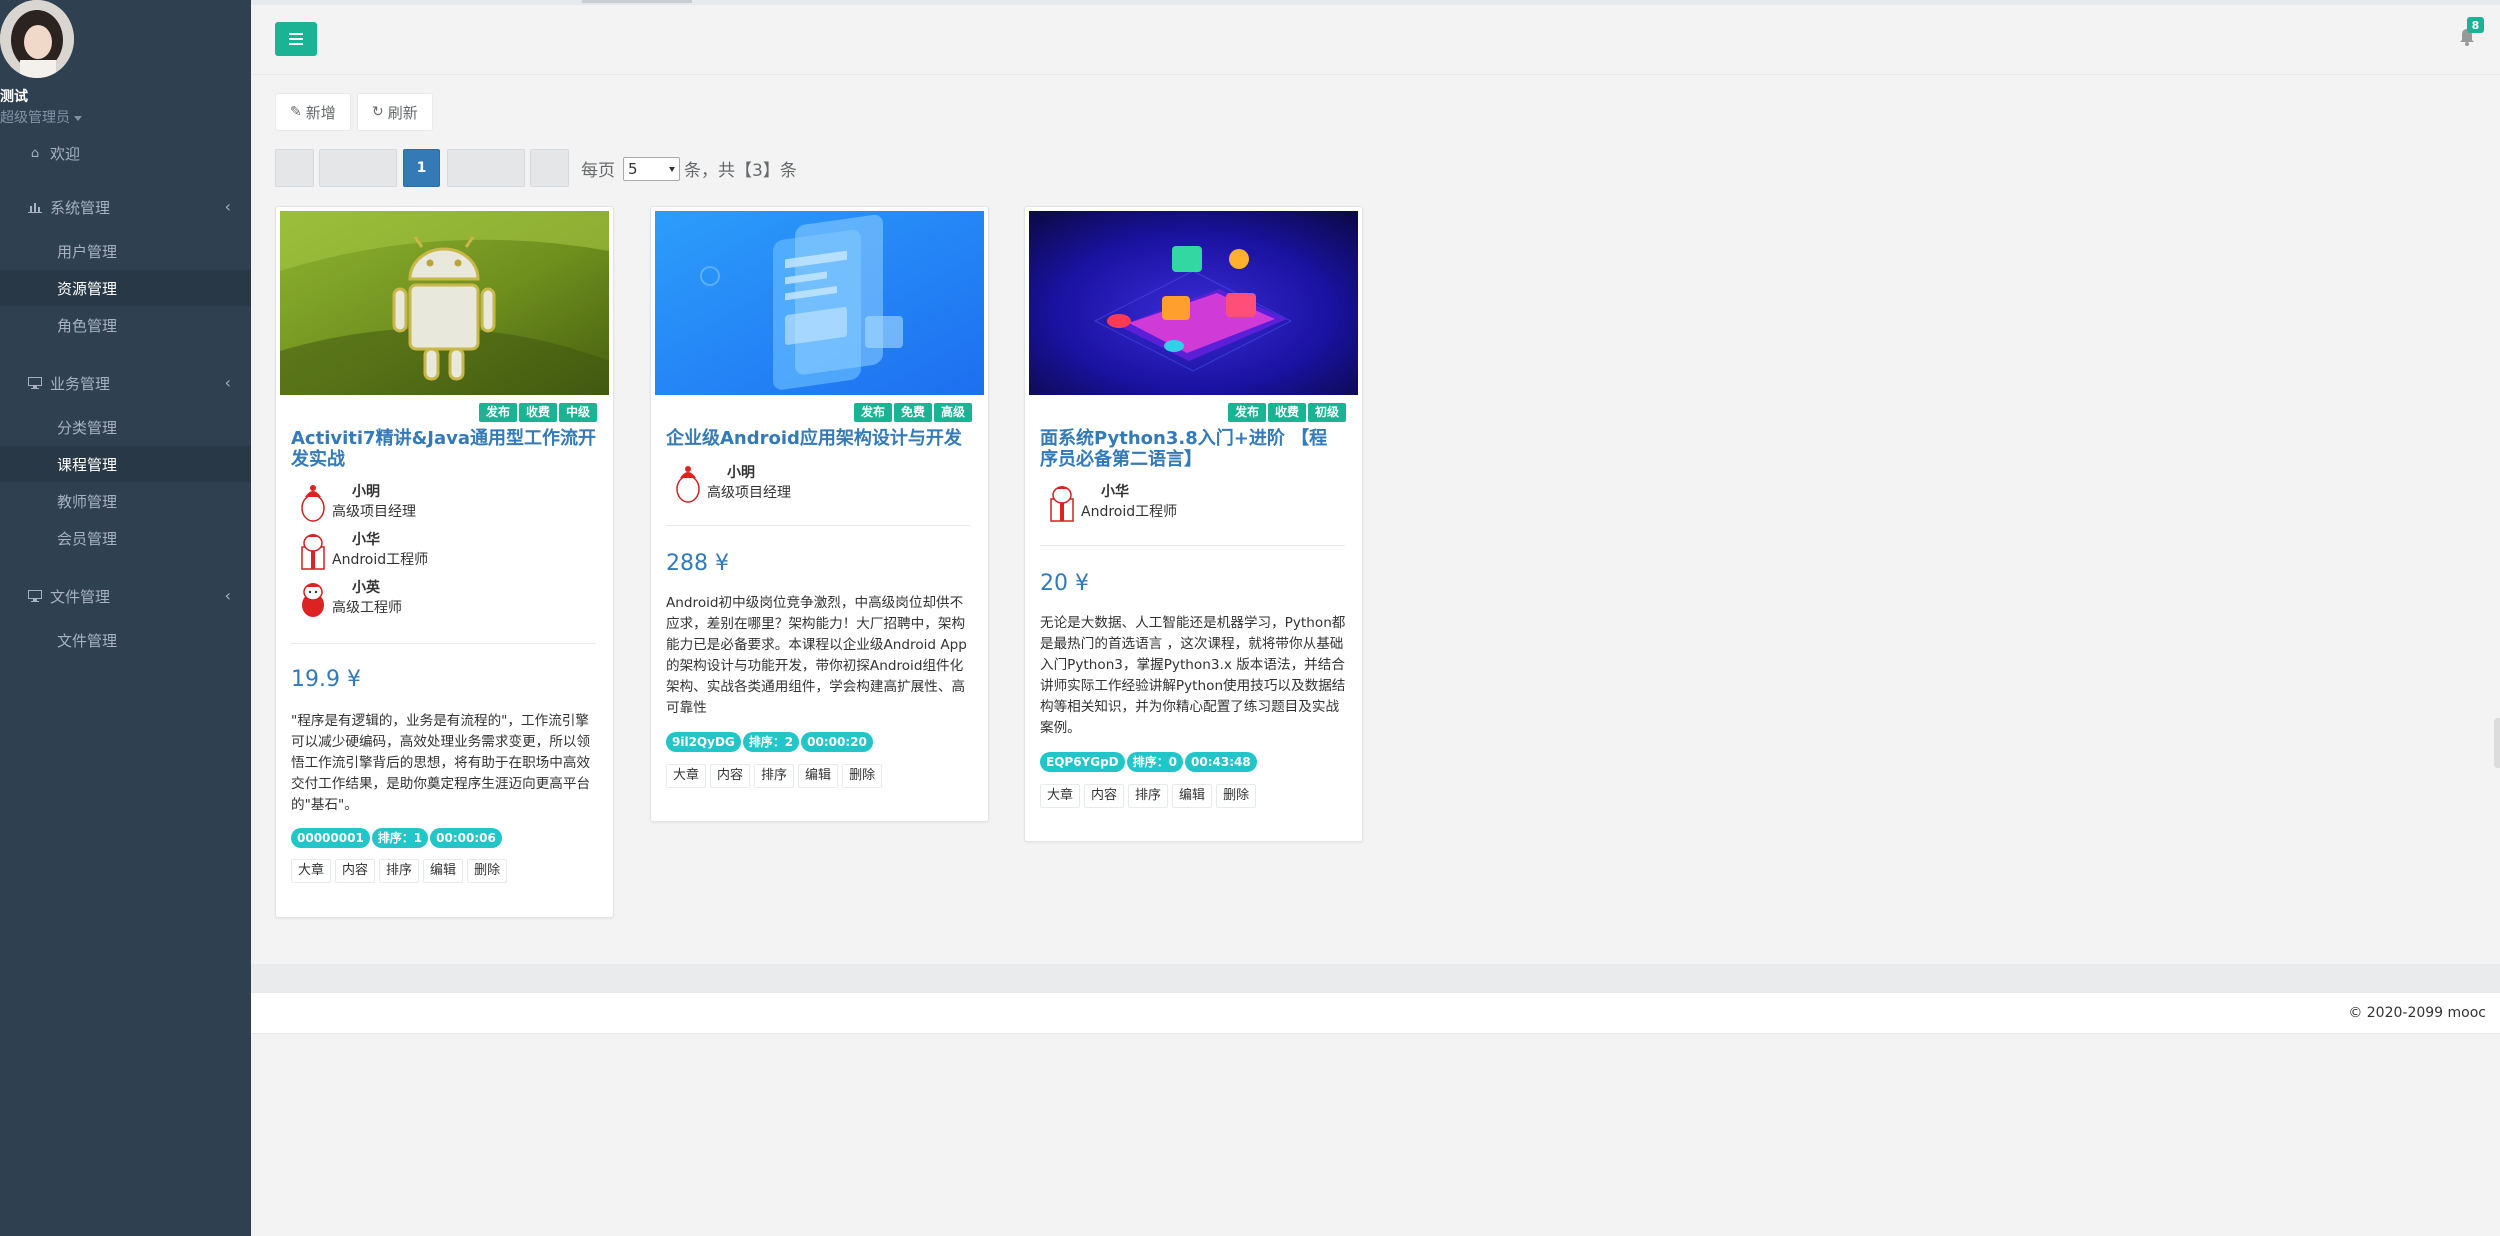 This screenshot has height=1236, width=2500. I want to click on charge-badge: 免费, so click(912, 412).